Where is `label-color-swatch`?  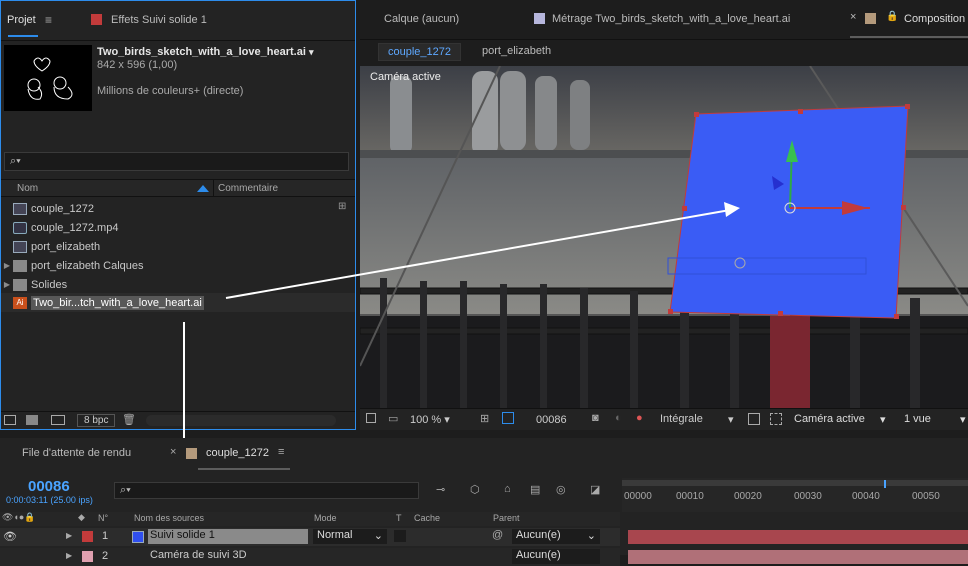
label-color-swatch is located at coordinates (96, 19).